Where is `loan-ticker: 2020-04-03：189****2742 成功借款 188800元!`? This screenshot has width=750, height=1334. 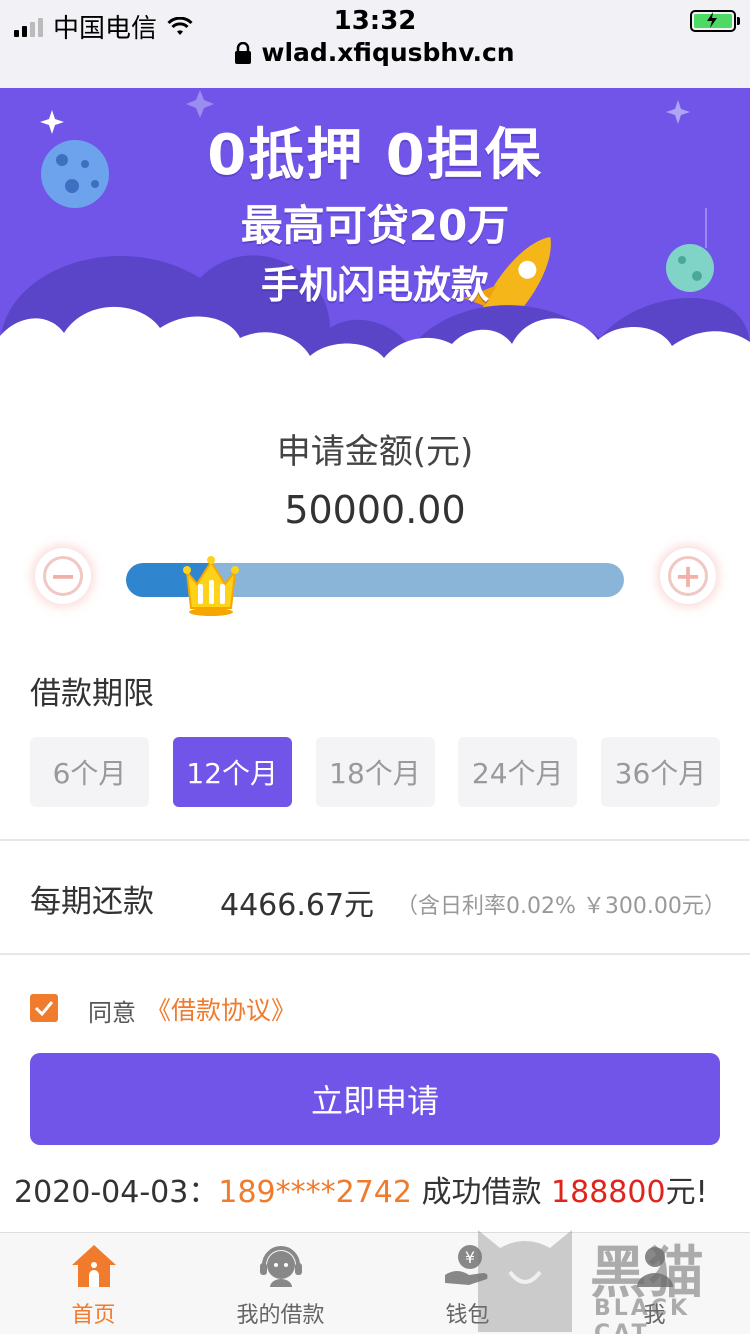
loan-ticker: 2020-04-03：189****2742 成功借款 188800元! is located at coordinates (375, 1202).